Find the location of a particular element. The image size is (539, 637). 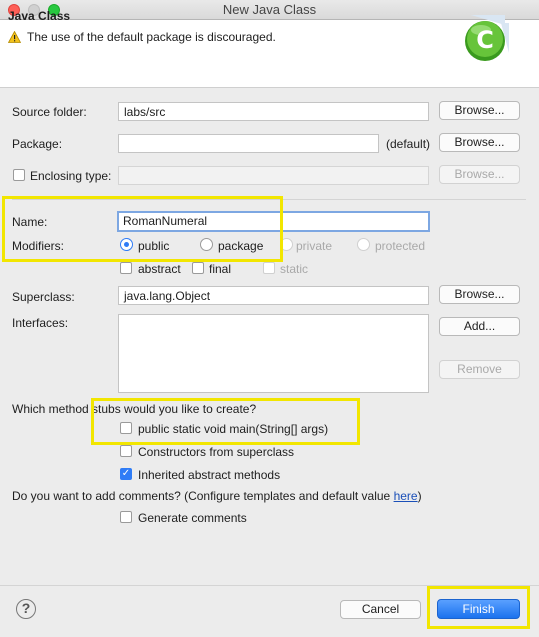

enclosing-type-checkbox is located at coordinates (19, 175).